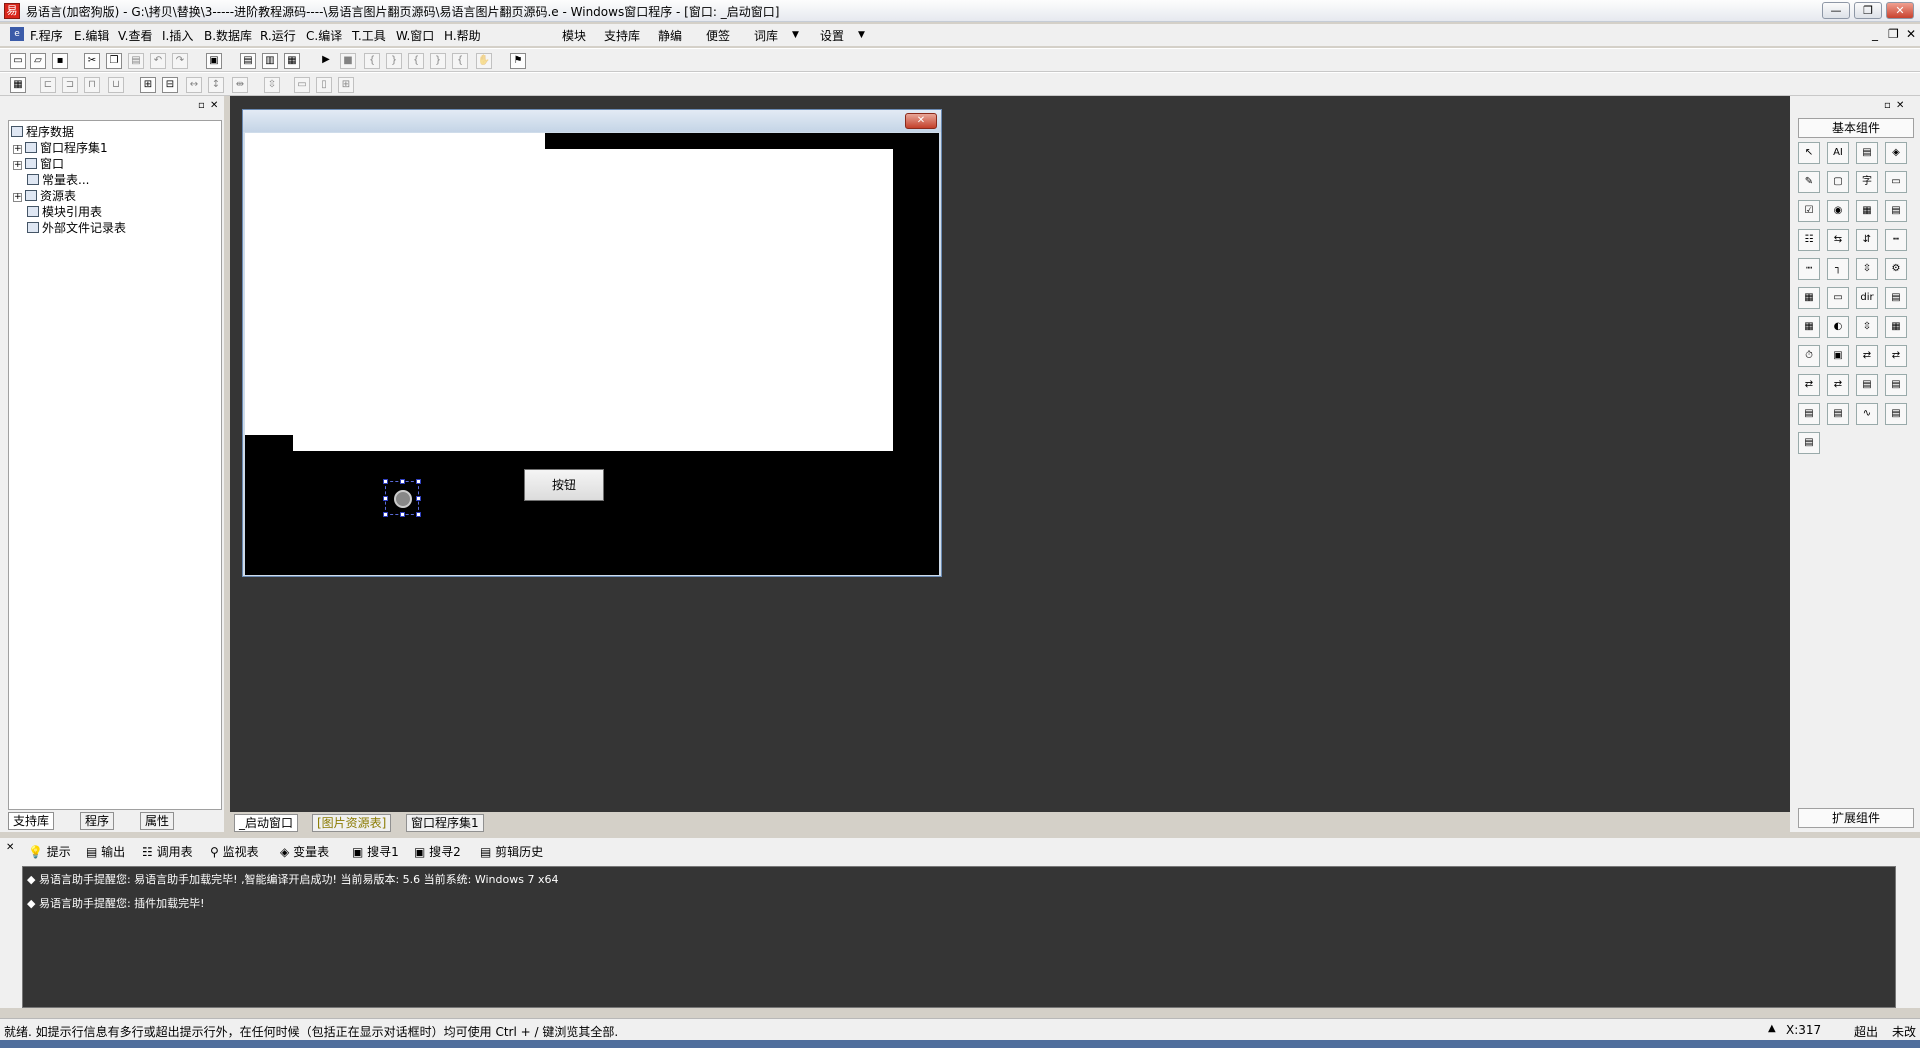 This screenshot has width=1920, height=1048. Describe the element at coordinates (17, 34) in the screenshot. I see `app-menu-icon: e` at that location.